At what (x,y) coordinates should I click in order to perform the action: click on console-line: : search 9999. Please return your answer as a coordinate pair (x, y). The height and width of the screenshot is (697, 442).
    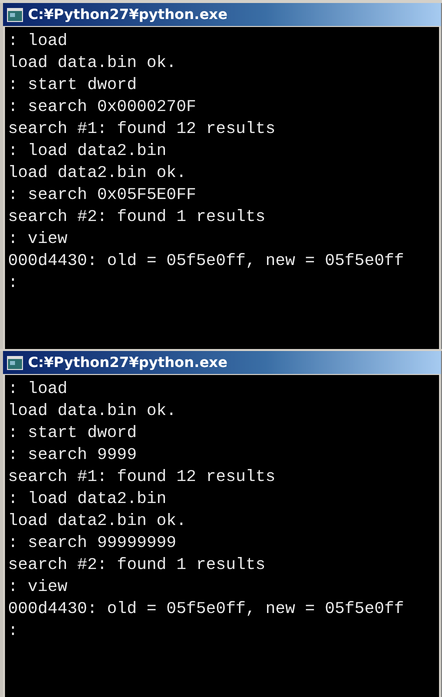
    Looking at the image, I should click on (72, 455).